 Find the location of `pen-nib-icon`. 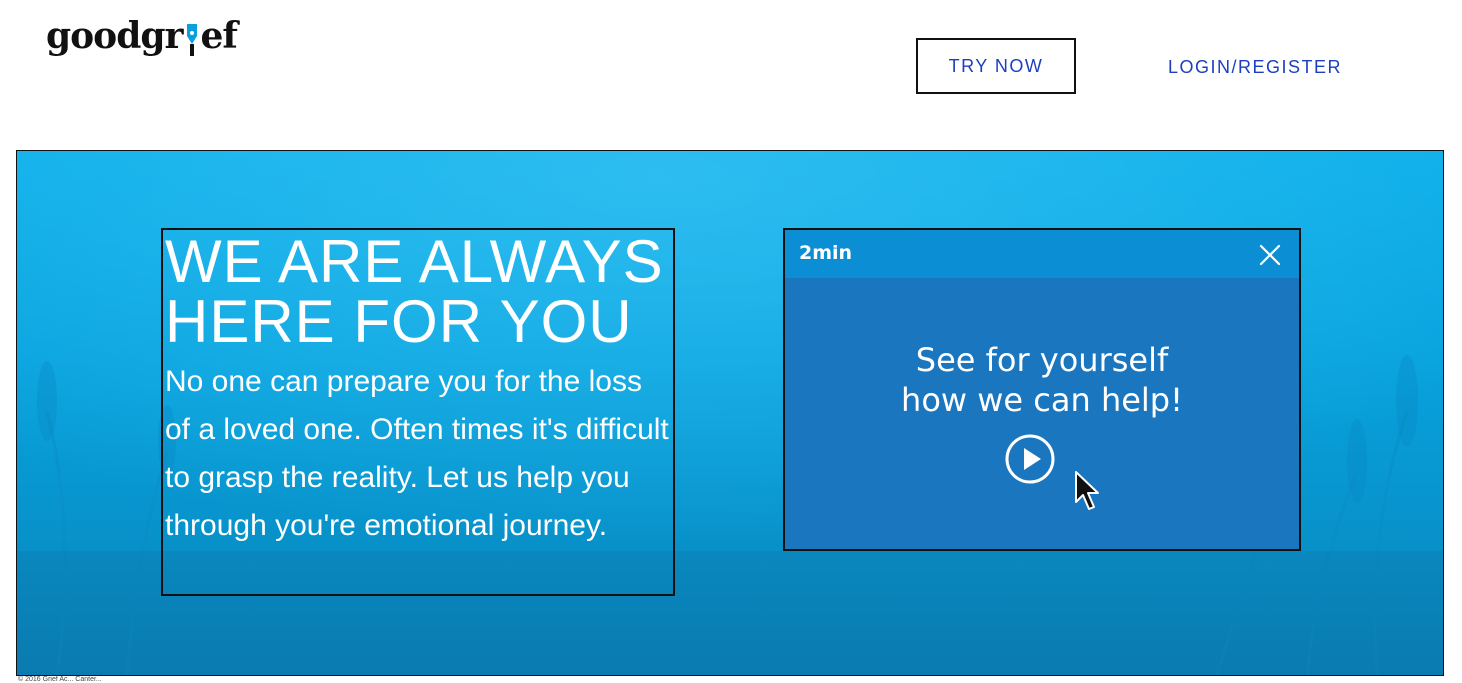

pen-nib-icon is located at coordinates (192, 39).